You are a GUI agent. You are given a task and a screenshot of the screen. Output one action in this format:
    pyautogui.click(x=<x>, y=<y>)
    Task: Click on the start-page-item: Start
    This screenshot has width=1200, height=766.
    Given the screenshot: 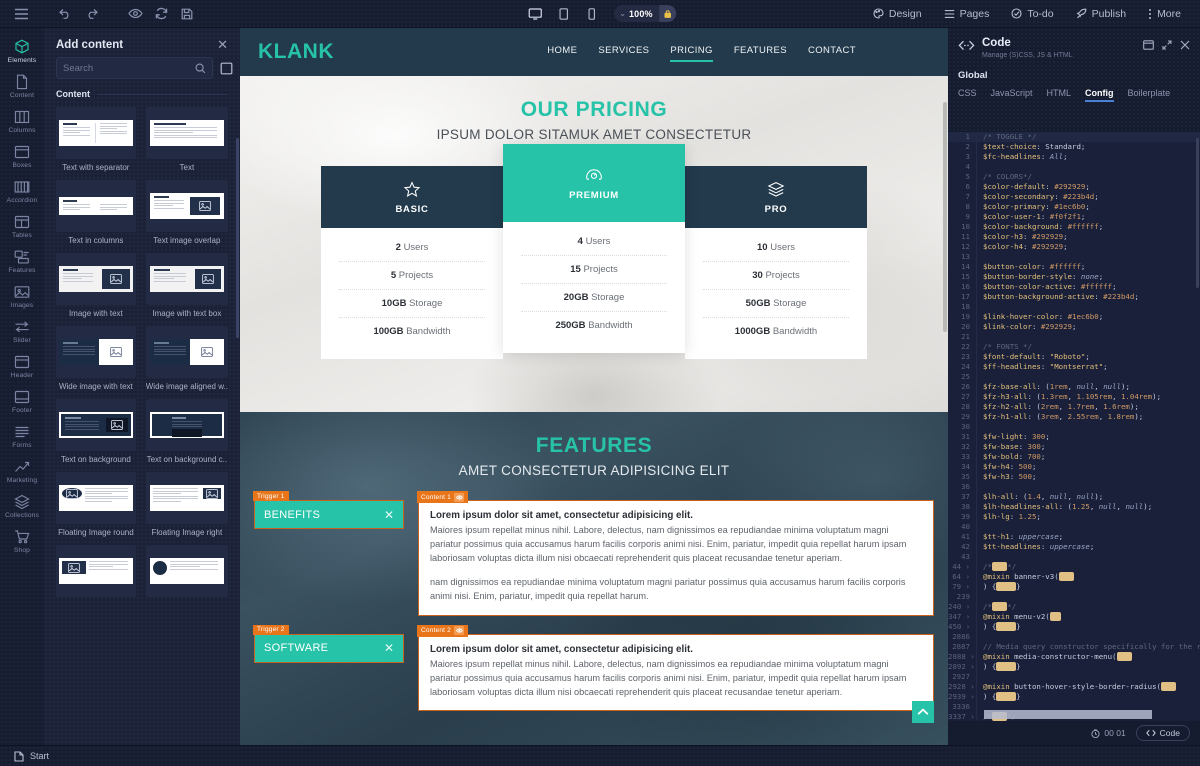 What is the action you would take?
    pyautogui.click(x=31, y=756)
    